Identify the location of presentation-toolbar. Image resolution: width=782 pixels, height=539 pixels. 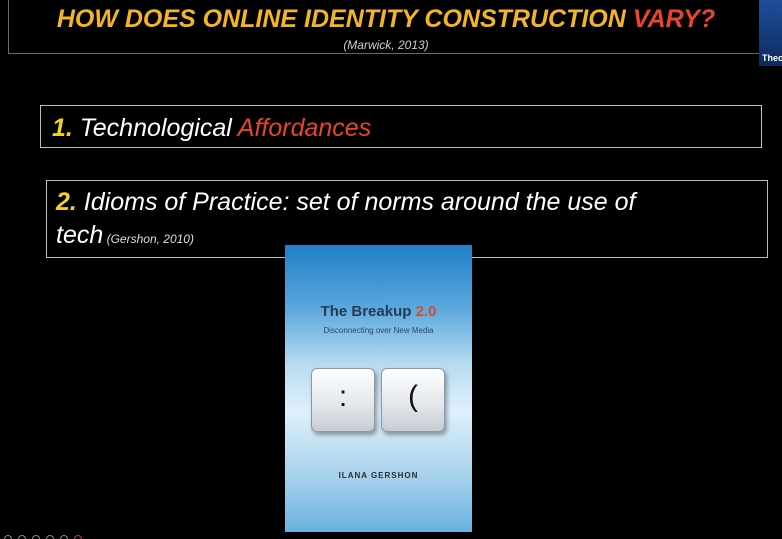
(70, 536).